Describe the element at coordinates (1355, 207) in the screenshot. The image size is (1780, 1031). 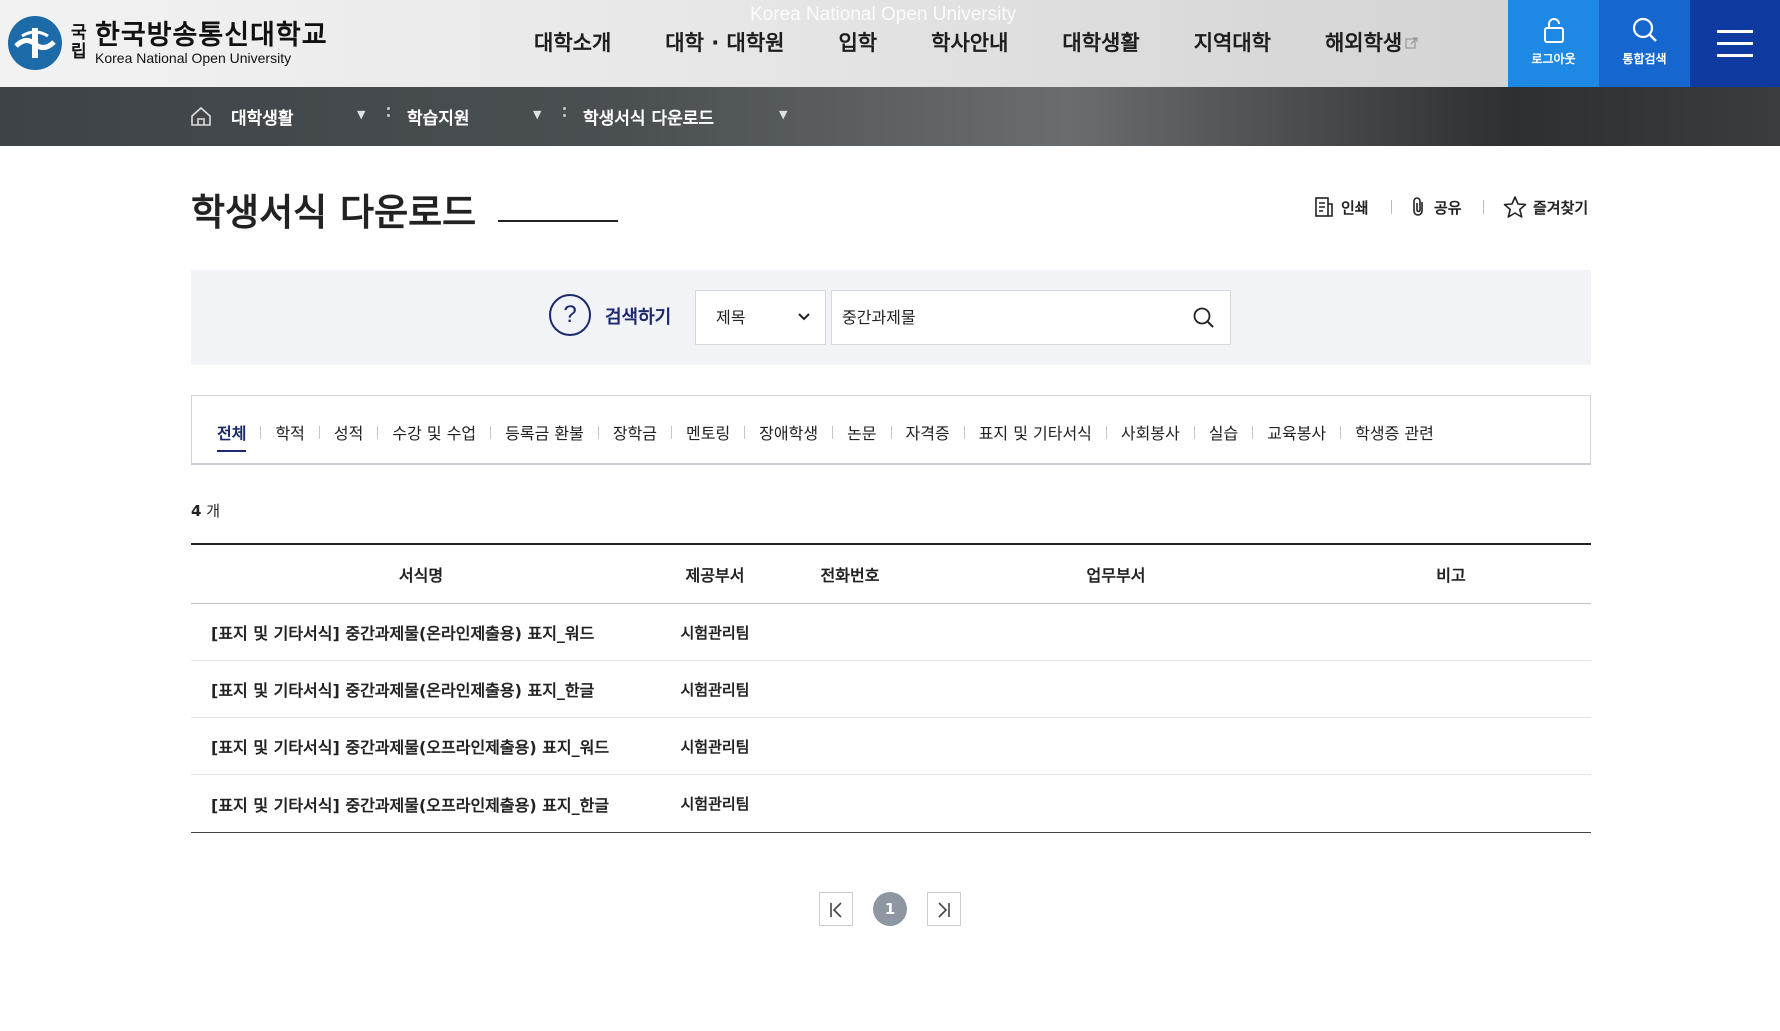
I see `print-label: 인쇄` at that location.